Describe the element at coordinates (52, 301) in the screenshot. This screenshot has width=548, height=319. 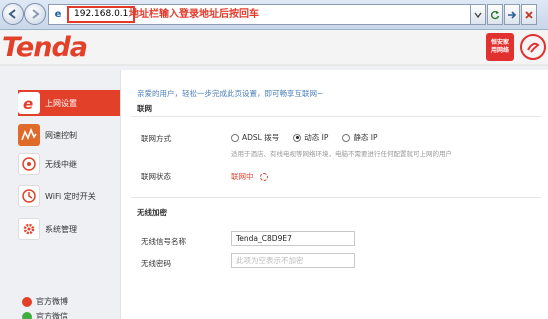
I see `social-label: 官方微博` at that location.